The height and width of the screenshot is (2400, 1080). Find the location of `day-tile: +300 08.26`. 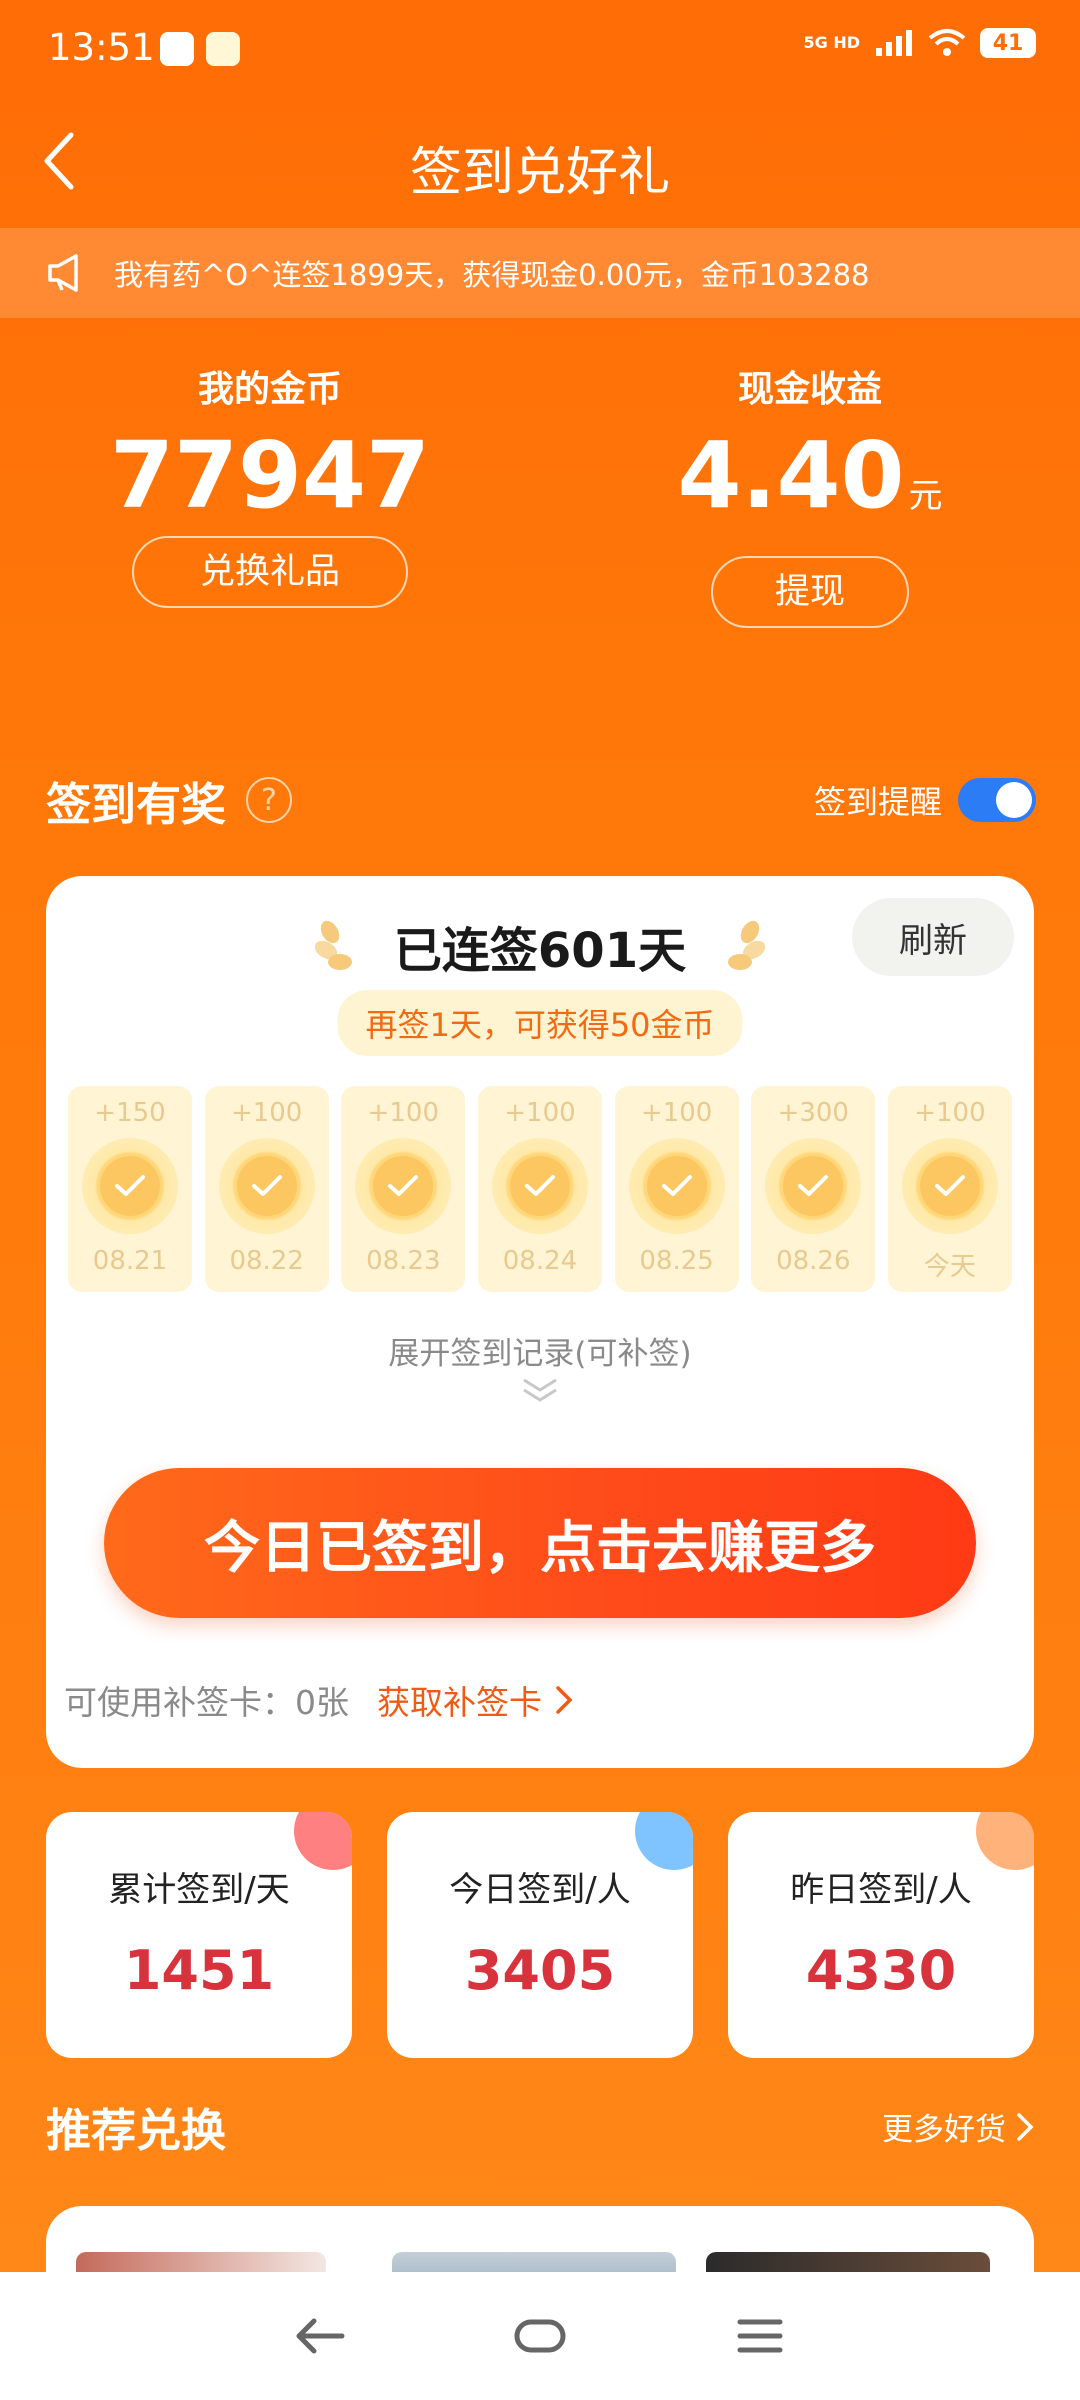

day-tile: +300 08.26 is located at coordinates (813, 1189).